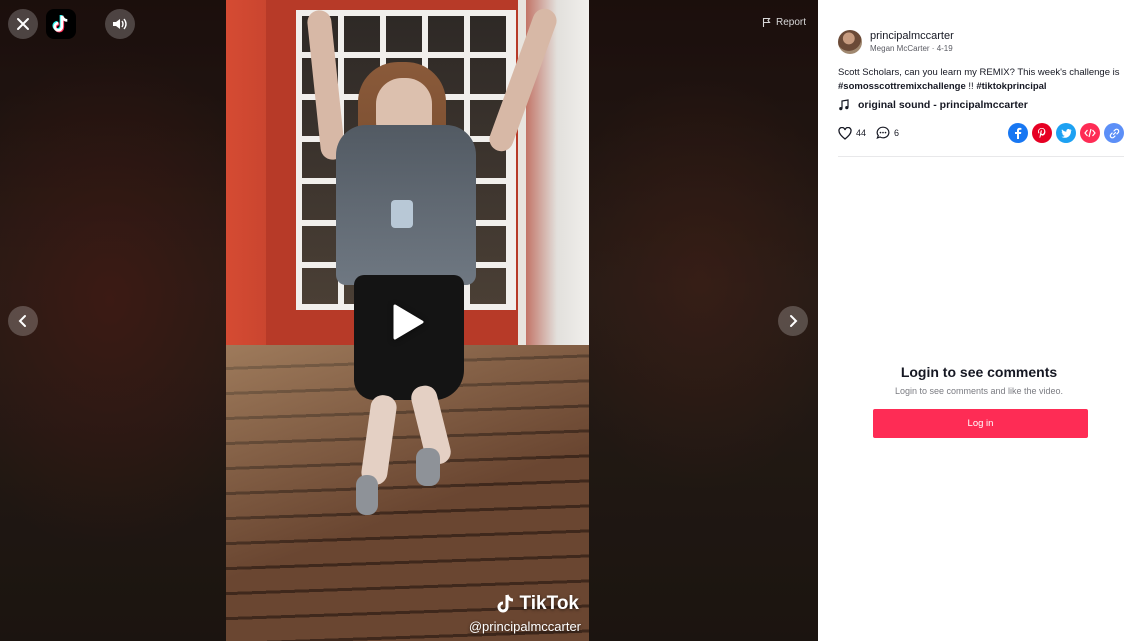  What do you see at coordinates (1114, 133) in the screenshot?
I see `link-icon` at bounding box center [1114, 133].